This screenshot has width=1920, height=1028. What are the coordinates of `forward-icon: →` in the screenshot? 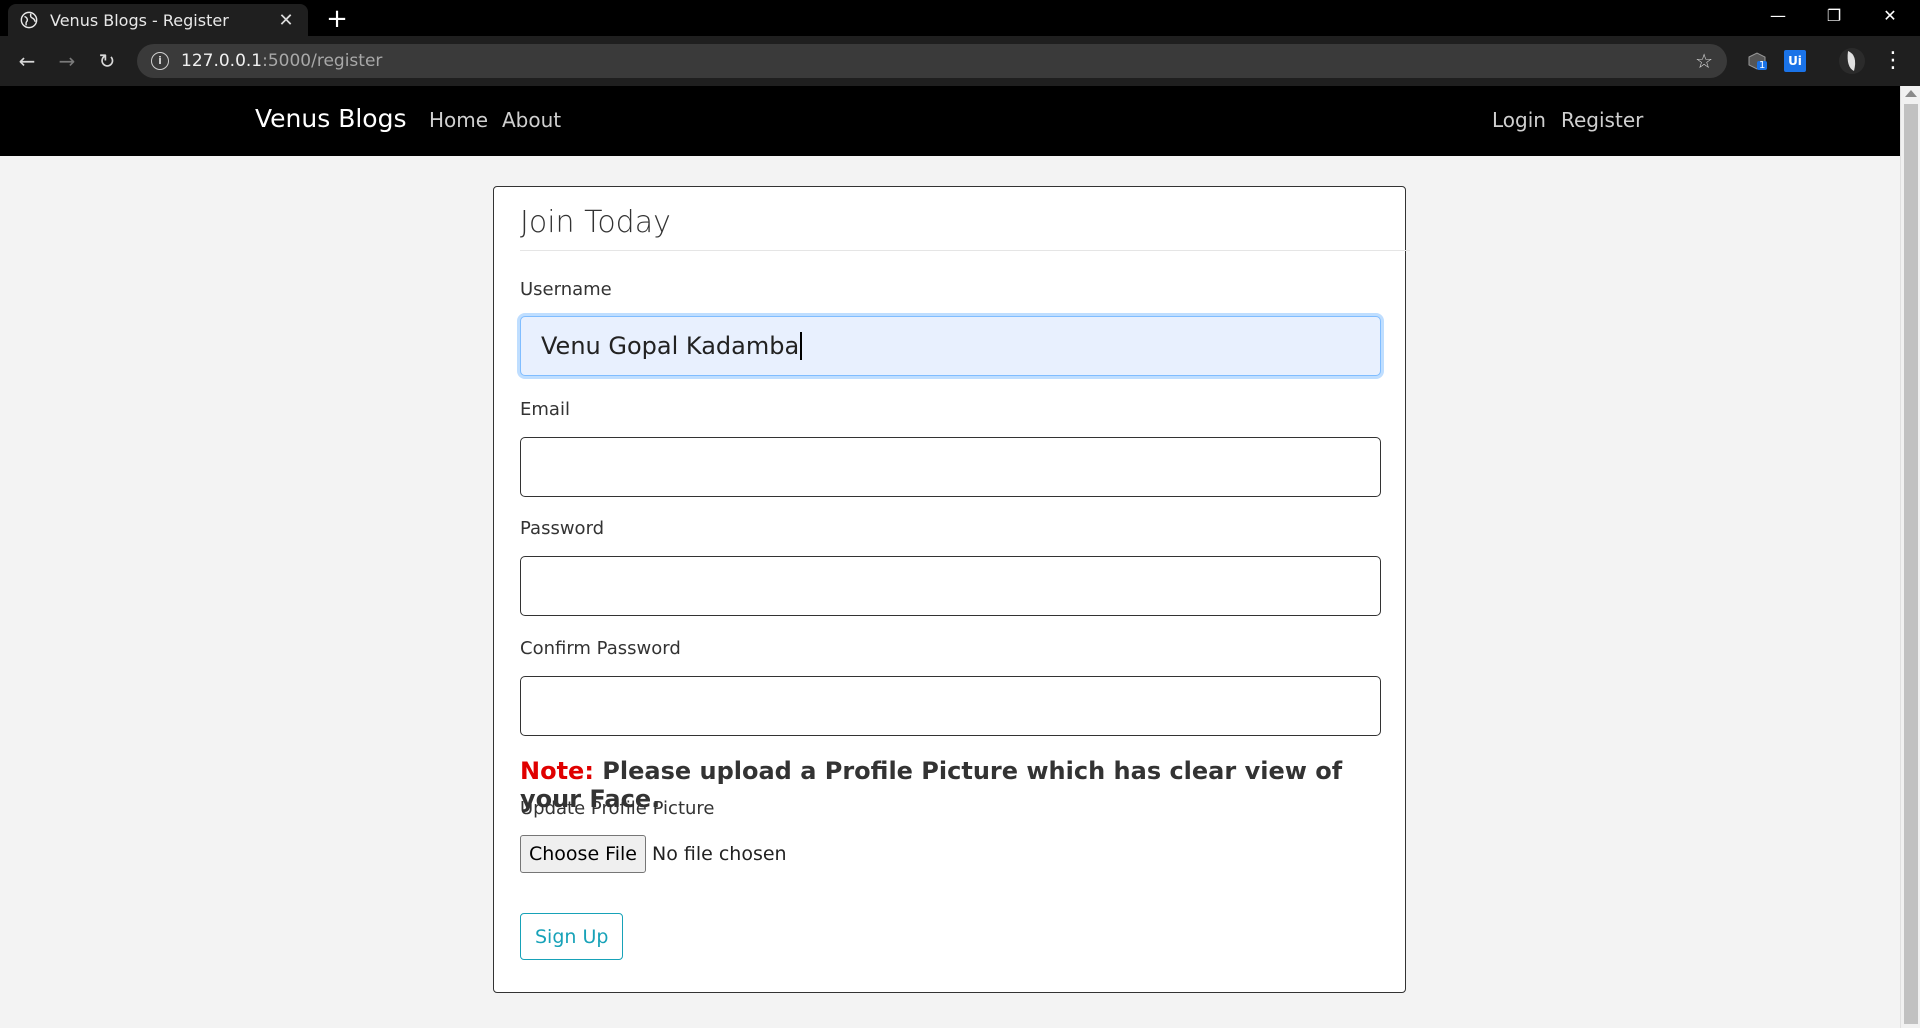 It's located at (67, 61).